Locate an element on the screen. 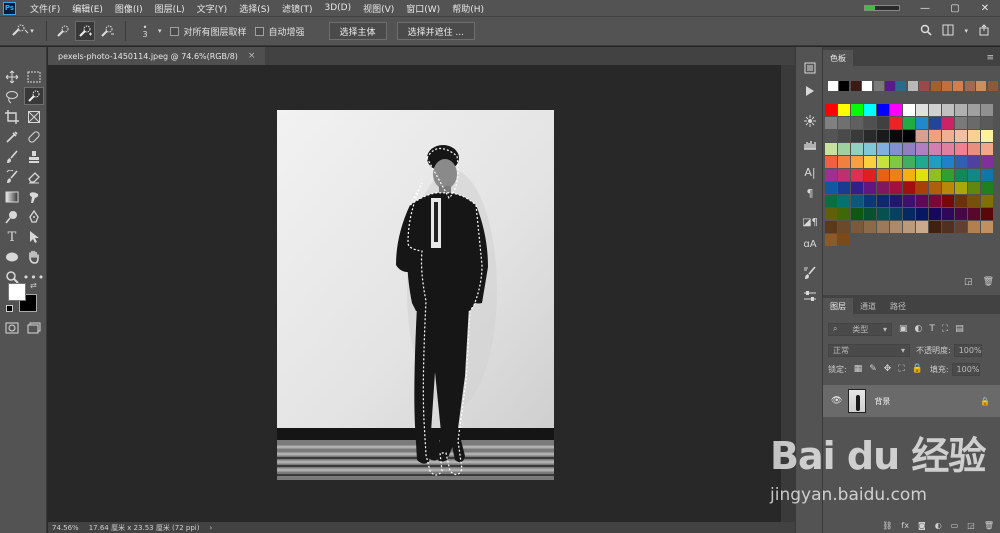 Image resolution: width=1000 pixels, height=533 pixels. type-filter-icon: T is located at coordinates (932, 329).